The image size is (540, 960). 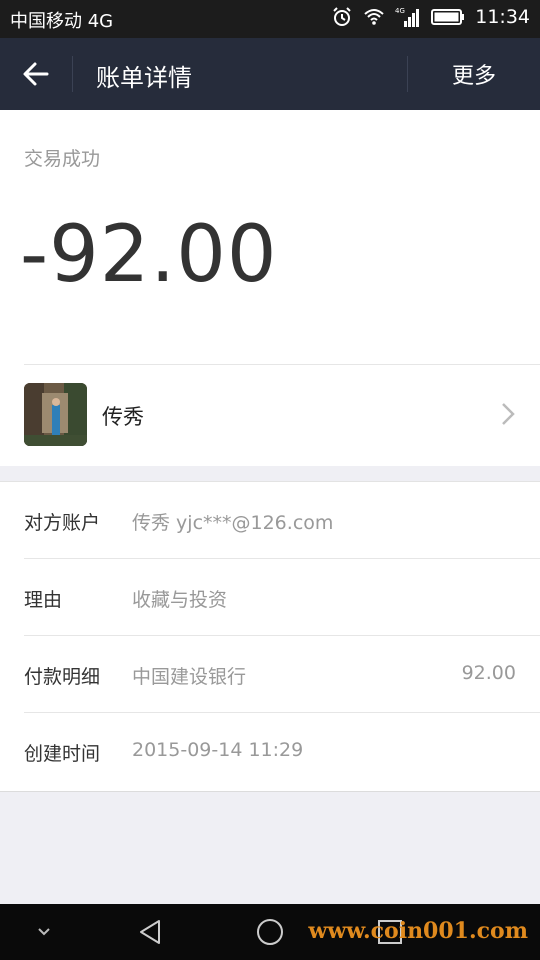 What do you see at coordinates (488, 673) in the screenshot?
I see `payment-amount: 92.00` at bounding box center [488, 673].